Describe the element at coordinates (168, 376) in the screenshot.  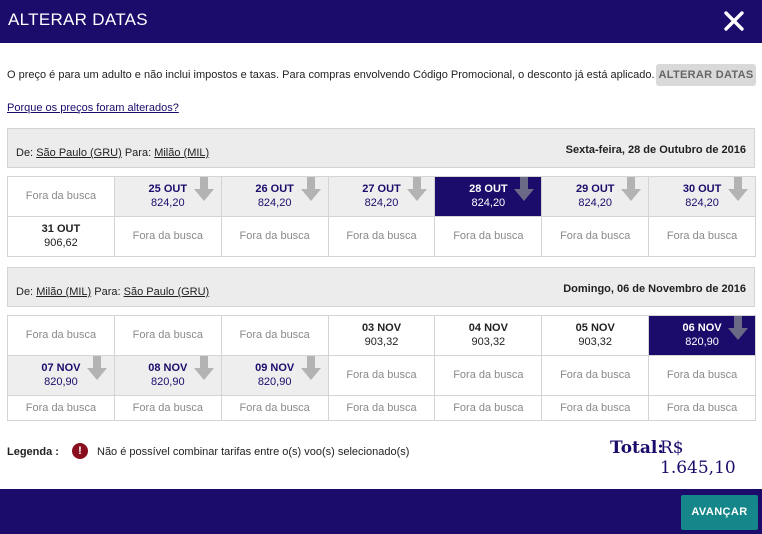
I see `date-cell: 08 NOV 820,90` at that location.